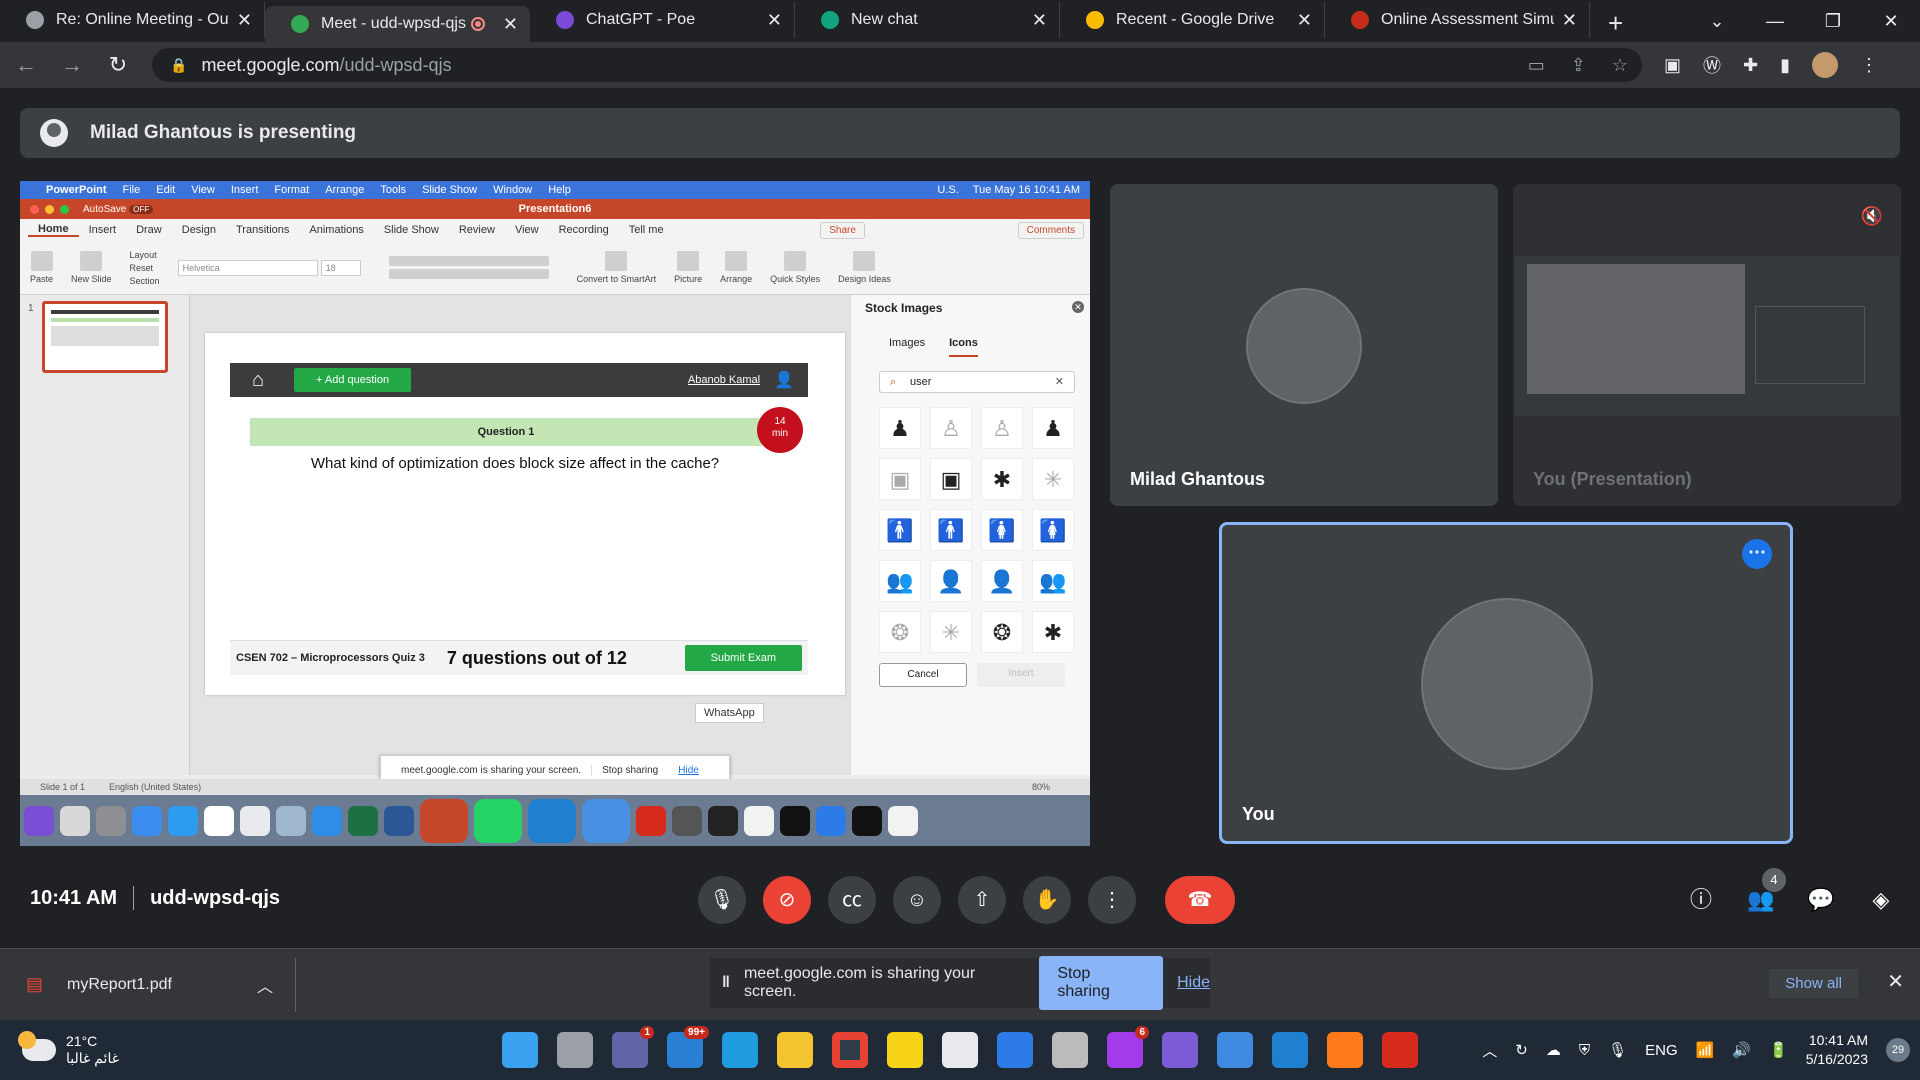  Describe the element at coordinates (1785, 65) in the screenshot. I see `side-panel-icon: ▮` at that location.